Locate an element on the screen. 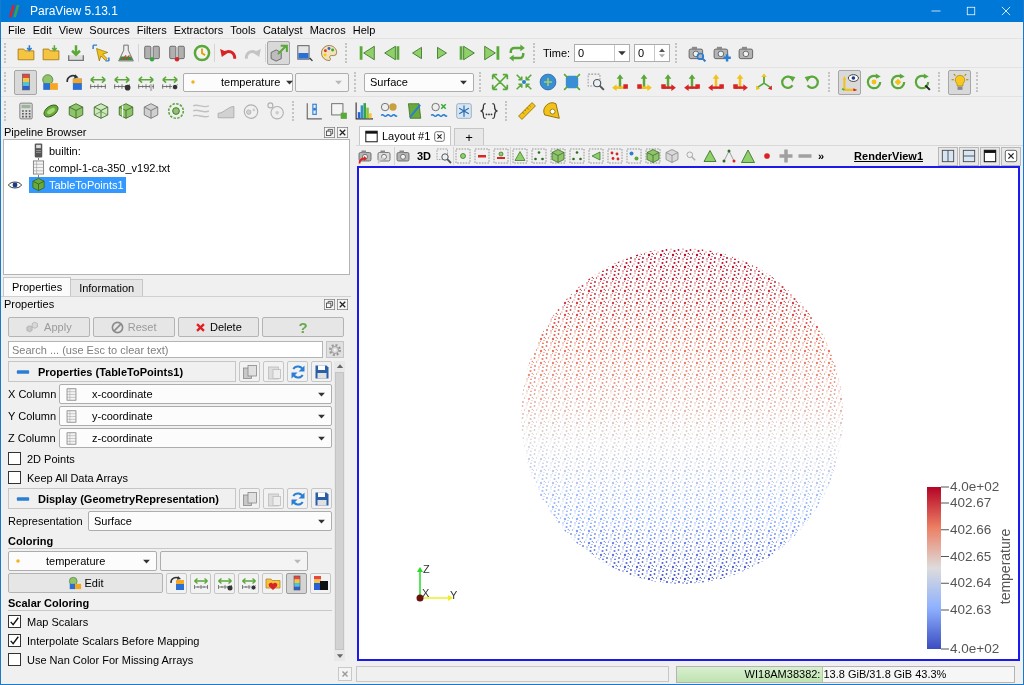  dot-icon is located at coordinates (767, 156).